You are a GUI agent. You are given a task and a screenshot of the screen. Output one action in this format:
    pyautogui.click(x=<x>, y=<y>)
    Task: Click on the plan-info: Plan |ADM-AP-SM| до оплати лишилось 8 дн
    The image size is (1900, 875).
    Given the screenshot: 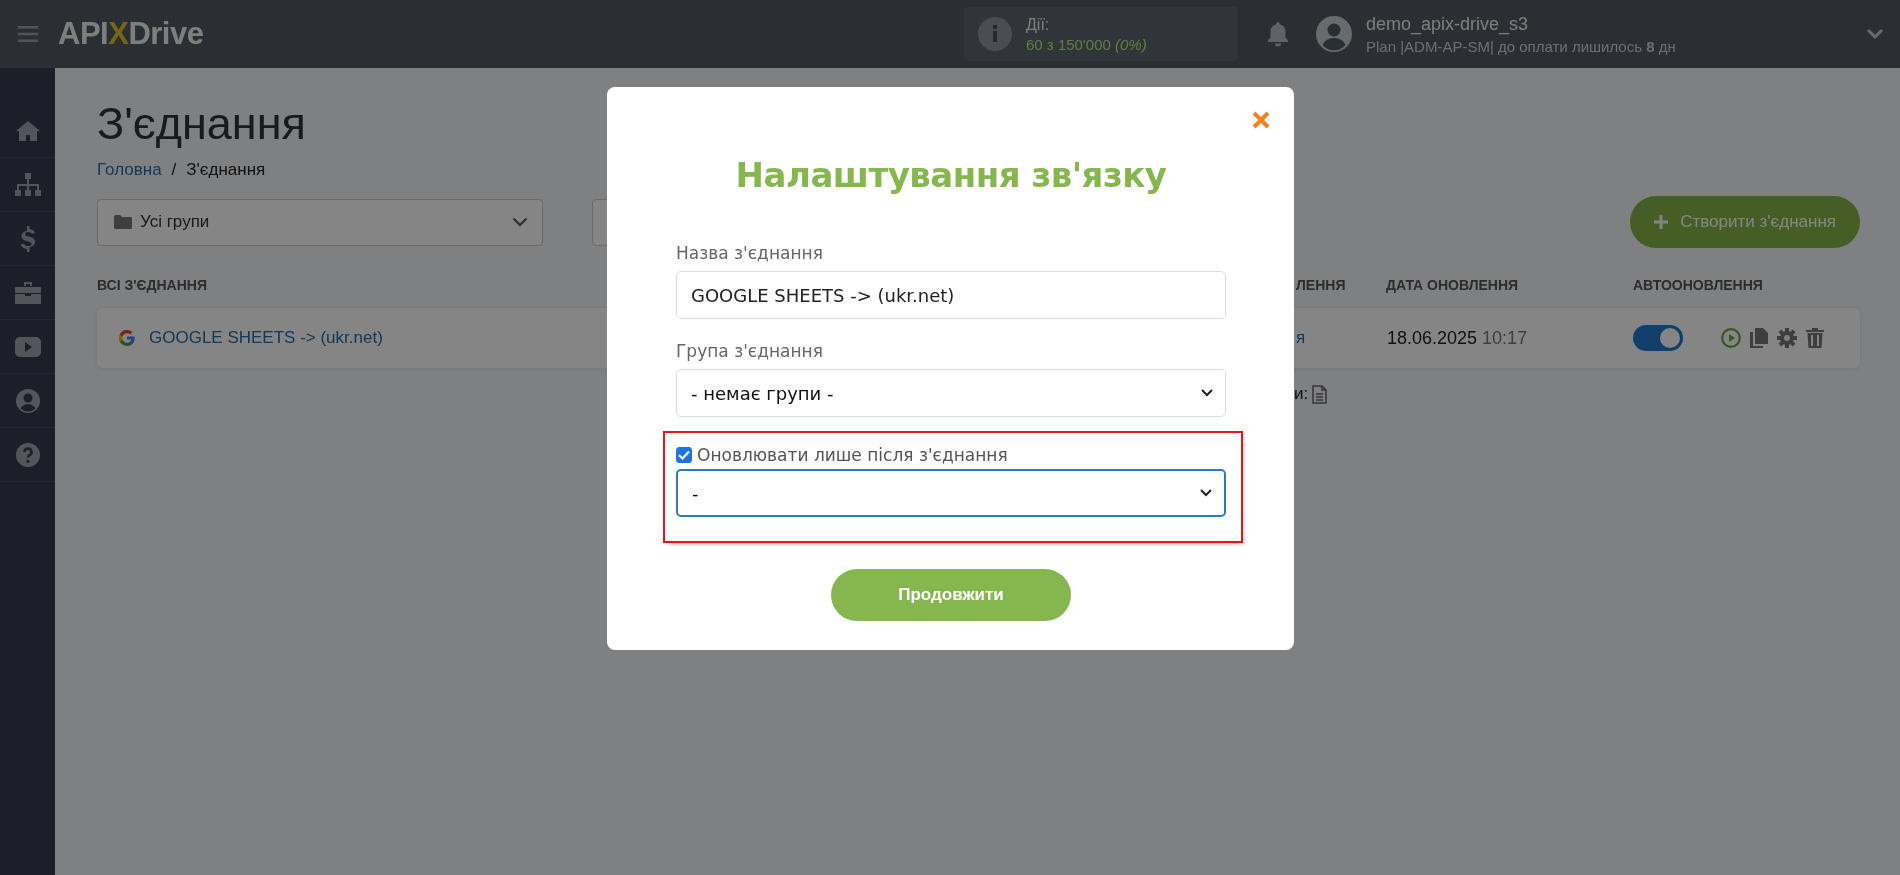 What is the action you would take?
    pyautogui.click(x=1521, y=46)
    